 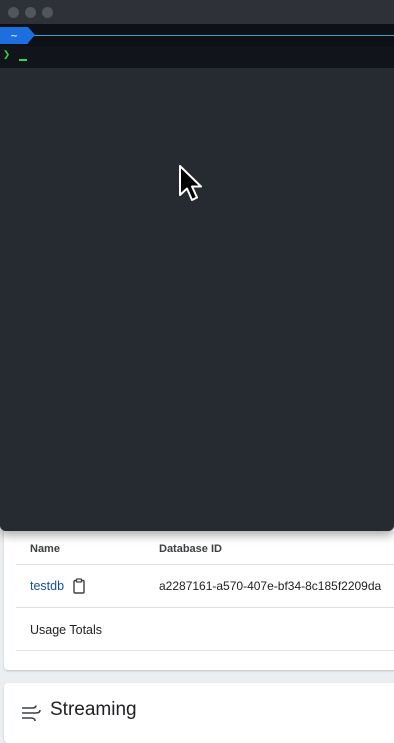 I want to click on streaming-card: Streaming, so click(x=199, y=713).